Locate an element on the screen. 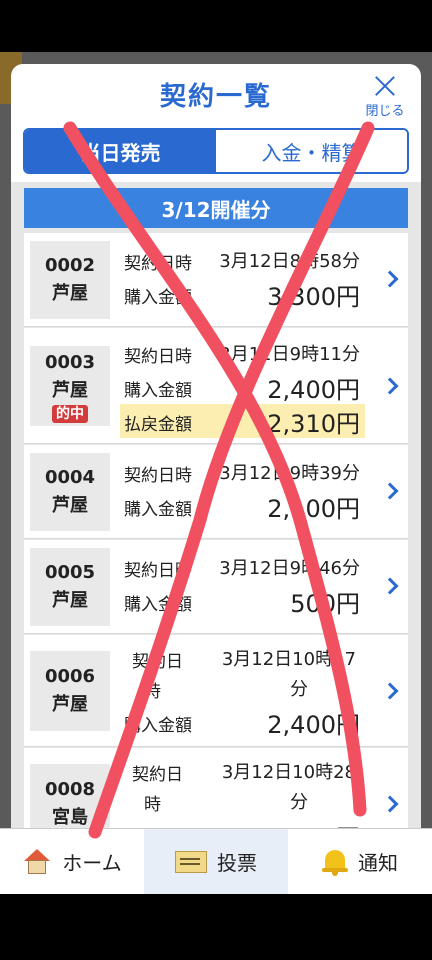 This screenshot has width=432, height=960. purchase-amount: 3,300円 is located at coordinates (313, 297).